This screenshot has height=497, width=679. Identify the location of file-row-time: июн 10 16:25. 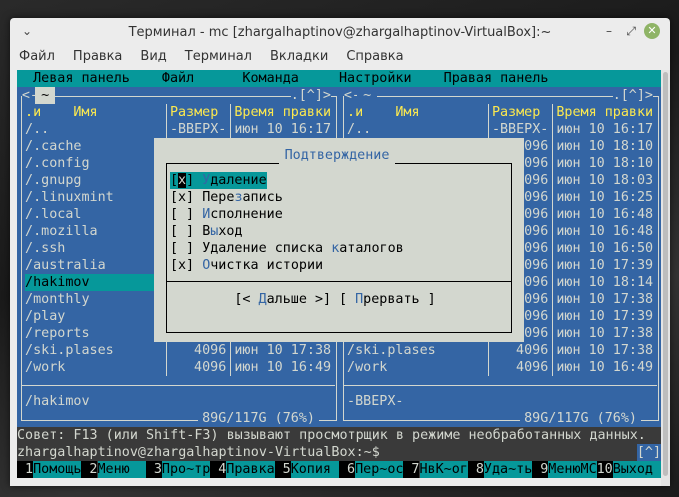
(605, 197).